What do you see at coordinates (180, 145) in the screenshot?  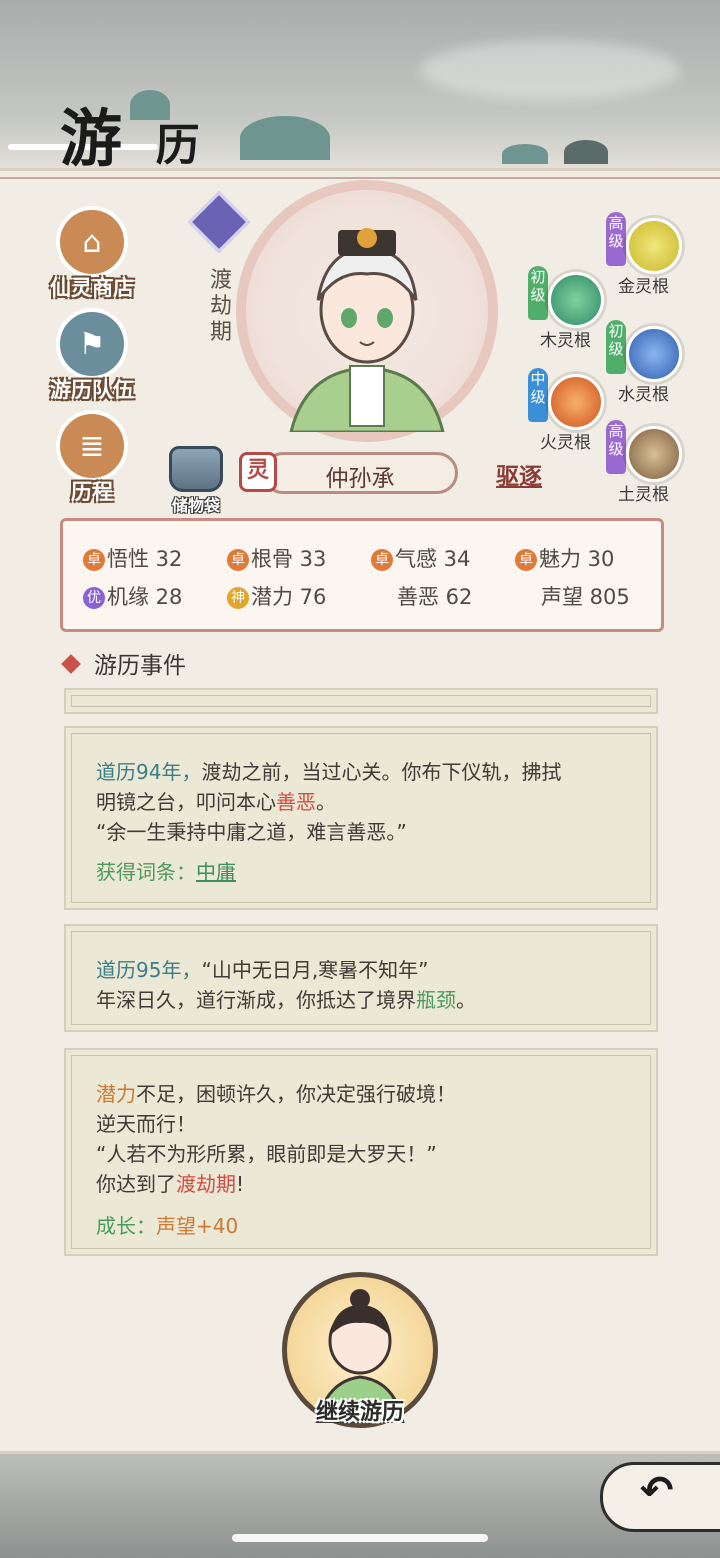 I see `title-sub: 历` at bounding box center [180, 145].